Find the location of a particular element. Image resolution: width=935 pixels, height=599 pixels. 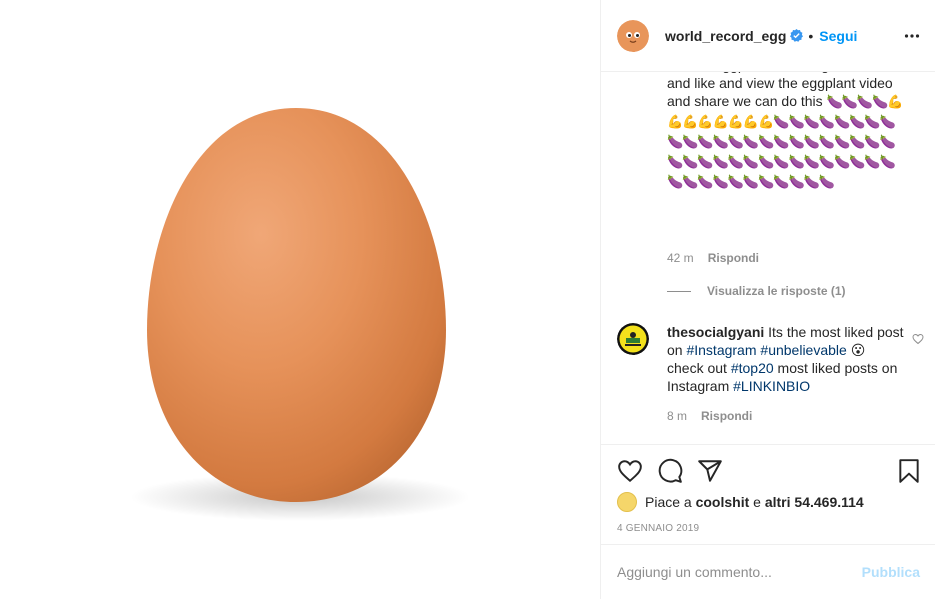

comment-input is located at coordinates (739, 572).